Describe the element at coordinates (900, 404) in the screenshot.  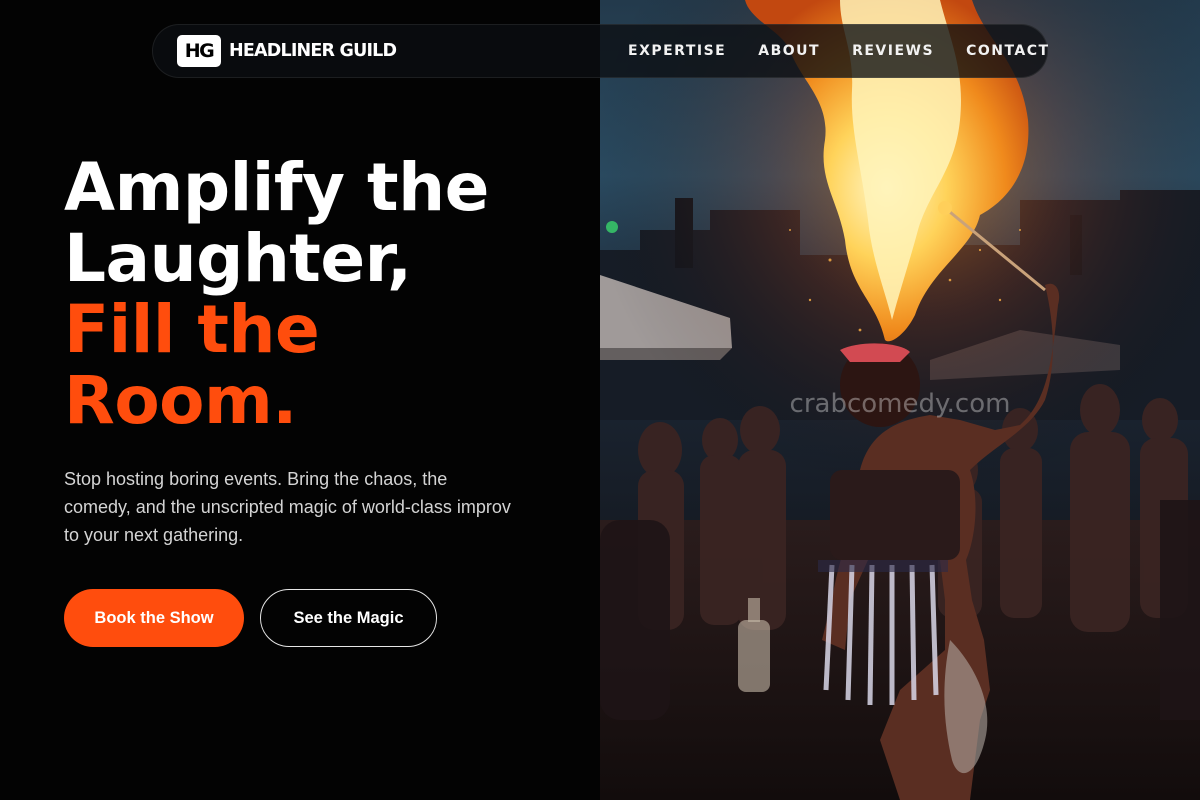
I see `watermark-text: crabcomedy.com` at that location.